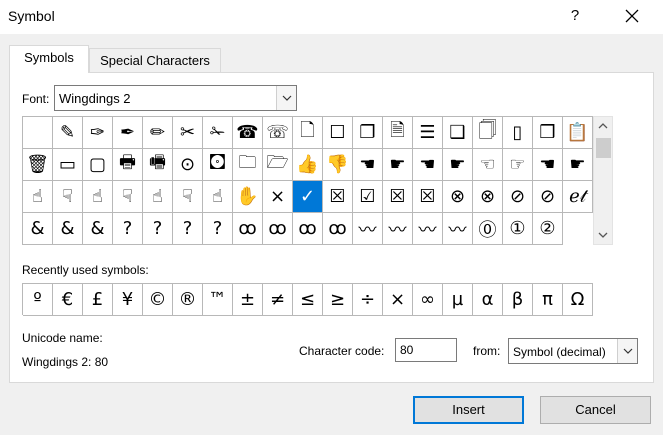 This screenshot has width=663, height=435. Describe the element at coordinates (518, 165) in the screenshot. I see `symbol-cell: ☞` at that location.